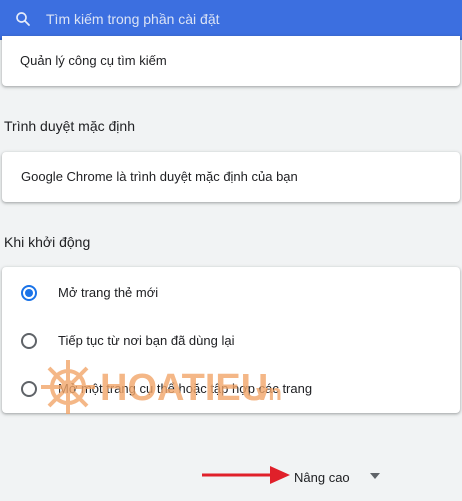 The height and width of the screenshot is (501, 462). Describe the element at coordinates (236, 19) in the screenshot. I see `search-input` at that location.